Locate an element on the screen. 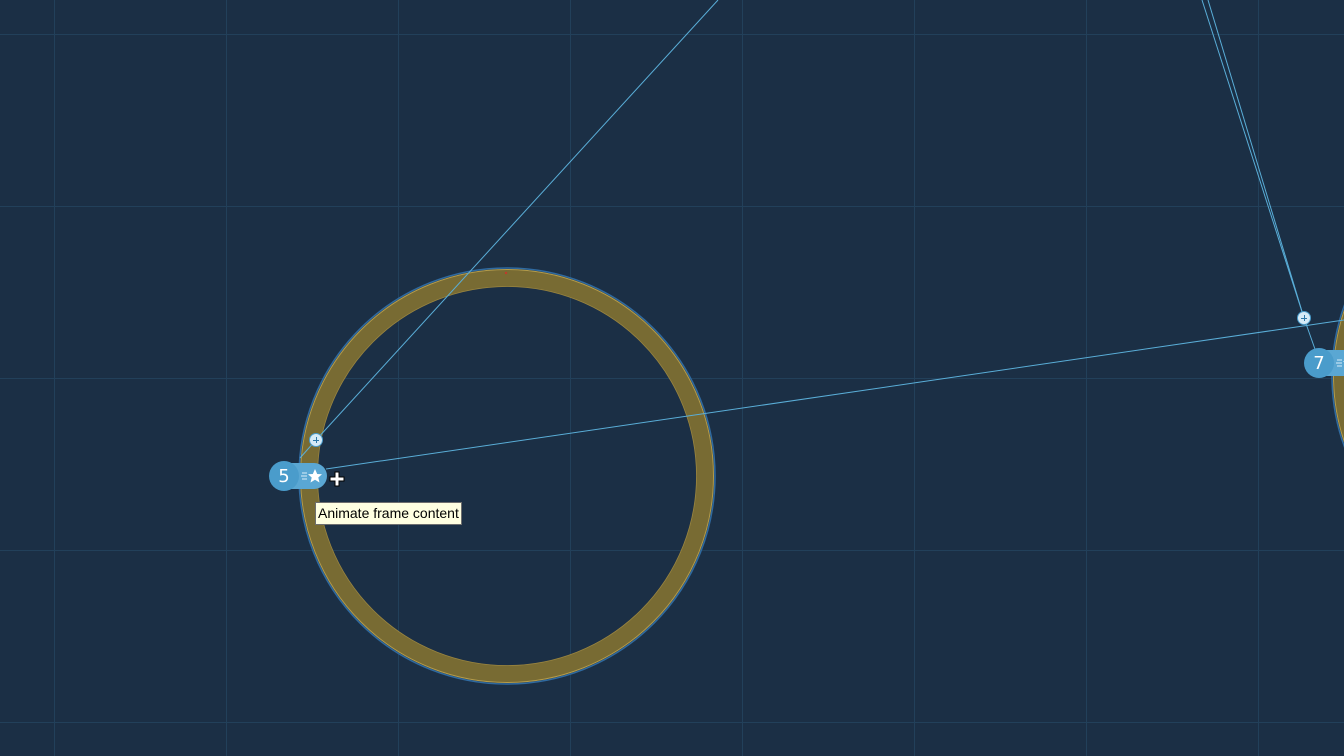  frame-7-badge: 7 is located at coordinates (1324, 363).